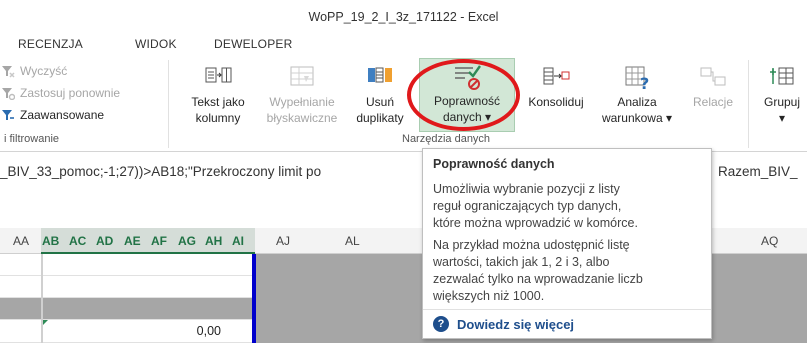 The height and width of the screenshot is (343, 807). Describe the element at coordinates (446, 139) in the screenshot. I see `data-tools-group-label: Narzędzia danych` at that location.